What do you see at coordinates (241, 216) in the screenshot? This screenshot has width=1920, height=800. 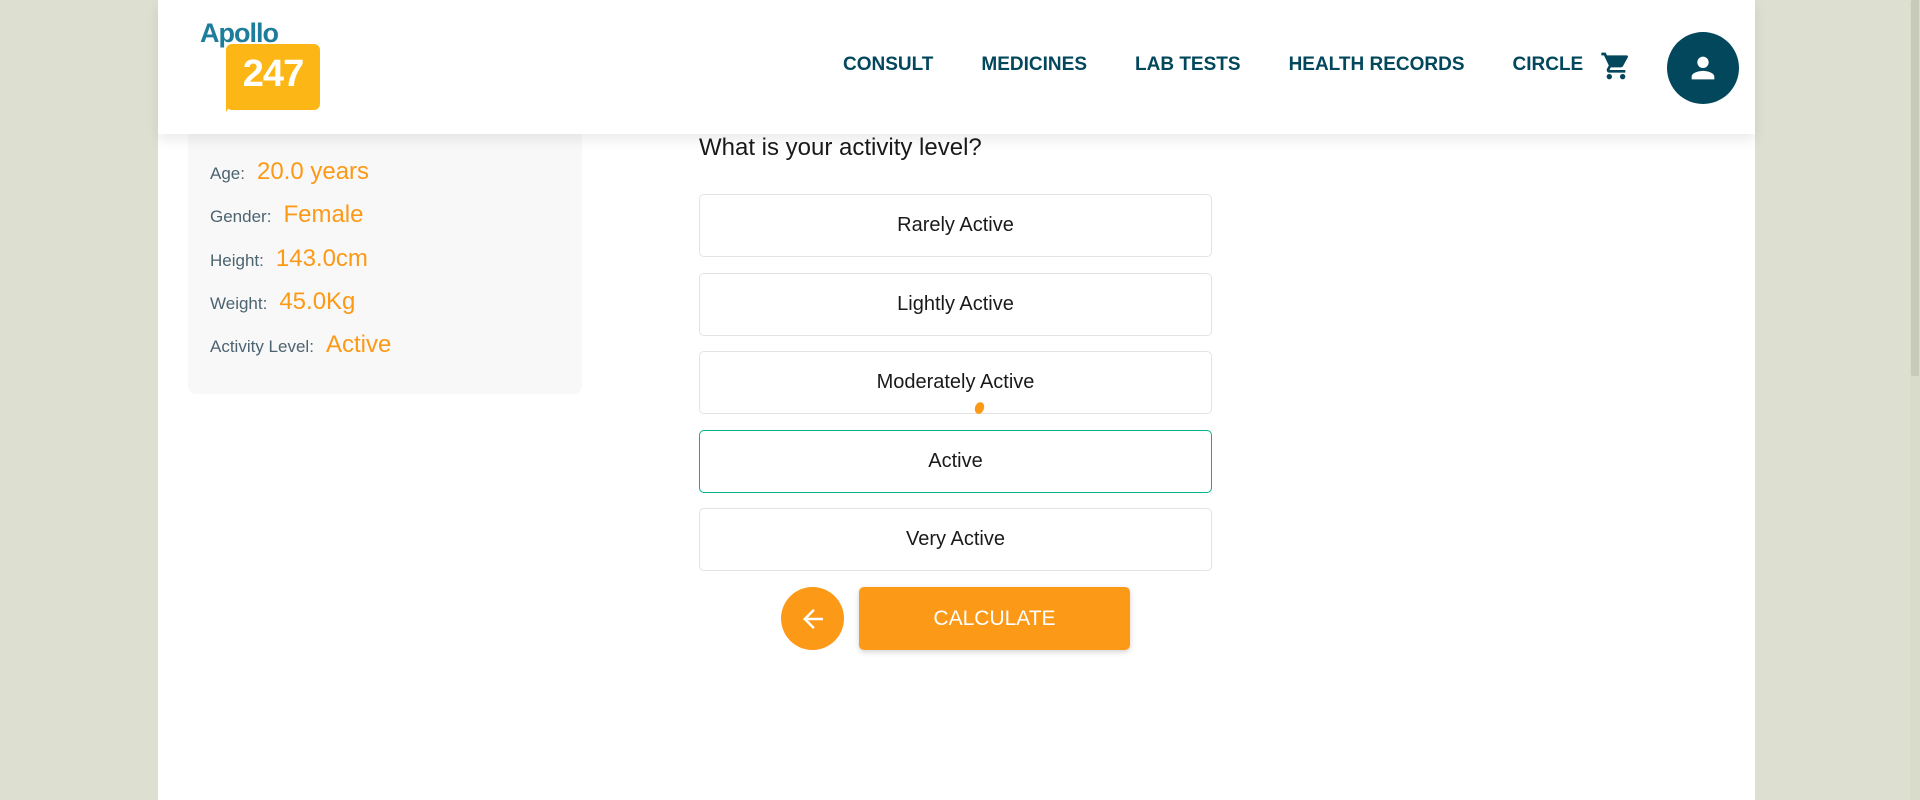 I see `gender-label: Gender:` at bounding box center [241, 216].